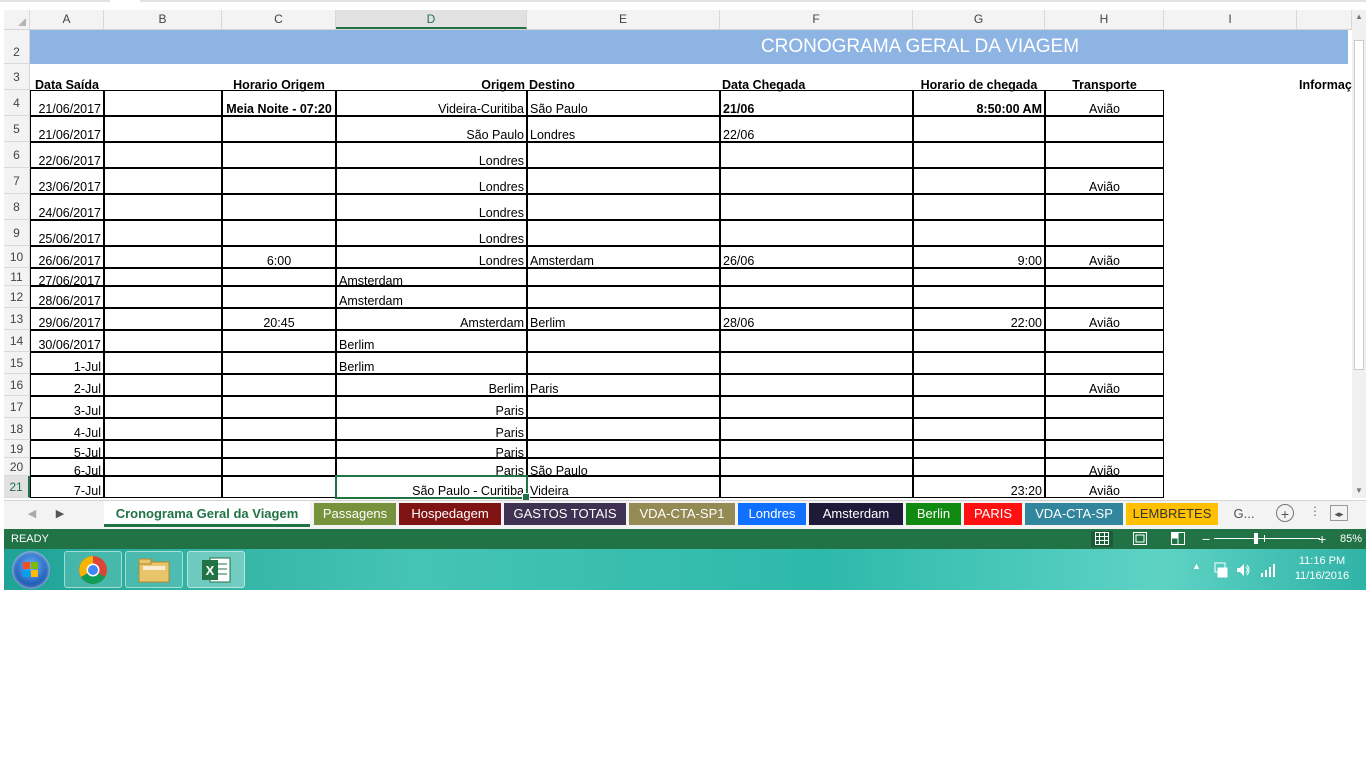 Image resolution: width=1366 pixels, height=768 pixels. Describe the element at coordinates (17, 257) in the screenshot. I see `row-header-10: 10` at that location.